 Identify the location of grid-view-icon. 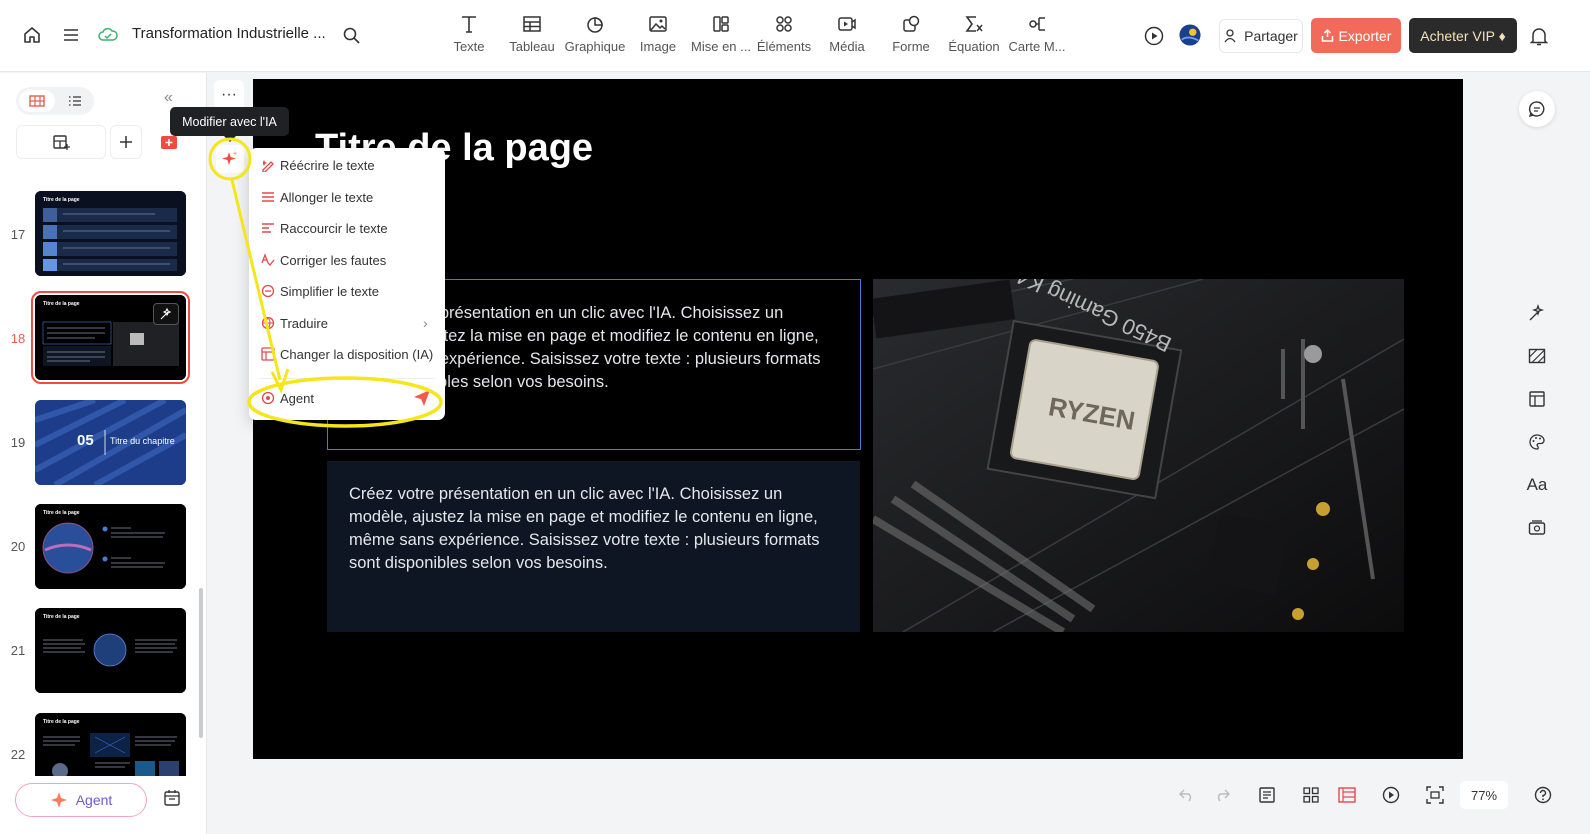
(1311, 795).